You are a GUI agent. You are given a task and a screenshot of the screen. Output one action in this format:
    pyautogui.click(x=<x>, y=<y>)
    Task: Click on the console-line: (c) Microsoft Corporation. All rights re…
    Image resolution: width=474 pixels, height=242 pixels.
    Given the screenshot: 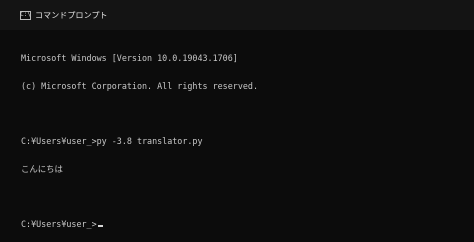 What is the action you would take?
    pyautogui.click(x=139, y=86)
    